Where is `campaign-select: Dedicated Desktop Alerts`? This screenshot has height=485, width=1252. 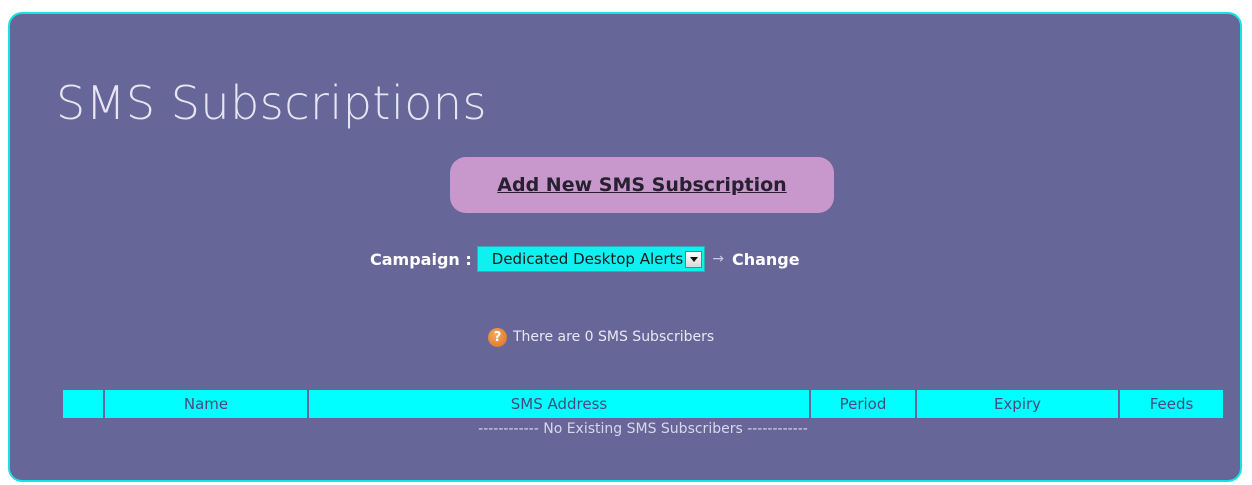
campaign-select: Dedicated Desktop Alerts is located at coordinates (591, 259).